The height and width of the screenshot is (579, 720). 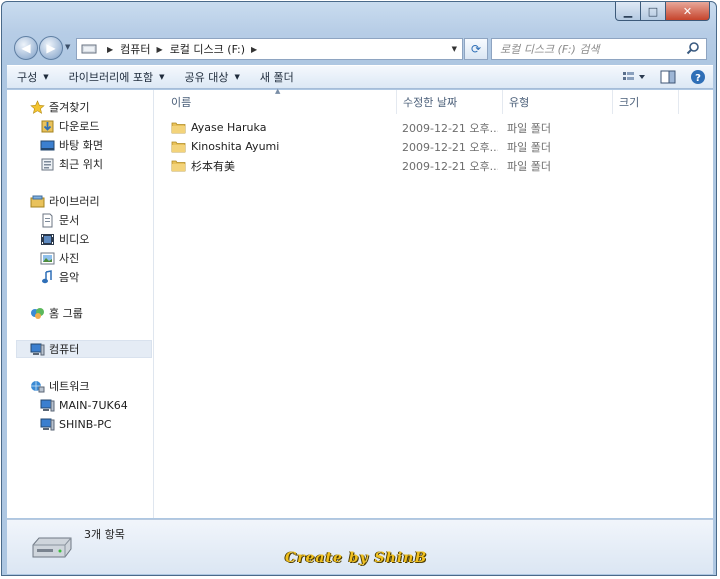 I want to click on table-row: 杉本有美 2009-12-21 오후... 파일 폴더, so click(x=434, y=165).